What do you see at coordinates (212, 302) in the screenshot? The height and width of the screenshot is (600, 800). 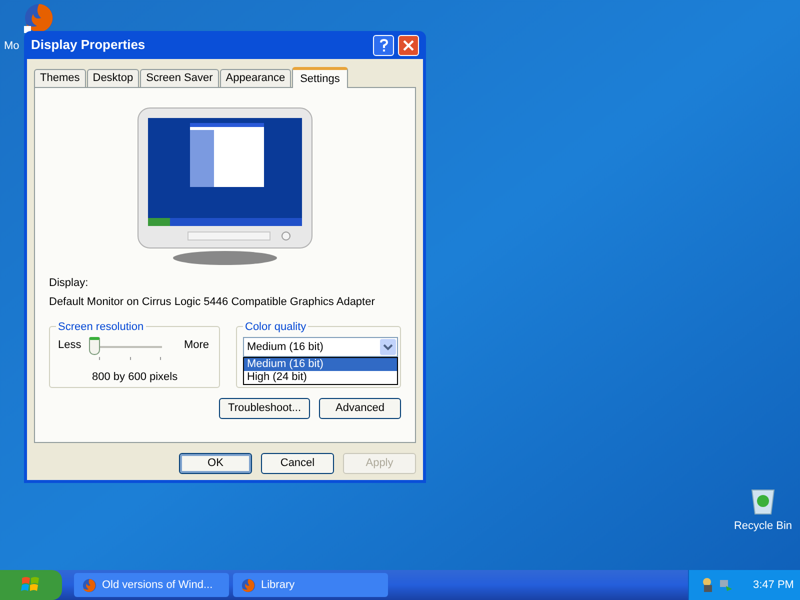 I see `display-value: Default Monitor on Cirrus Logic 5446 Compatible Graphics Adapter` at bounding box center [212, 302].